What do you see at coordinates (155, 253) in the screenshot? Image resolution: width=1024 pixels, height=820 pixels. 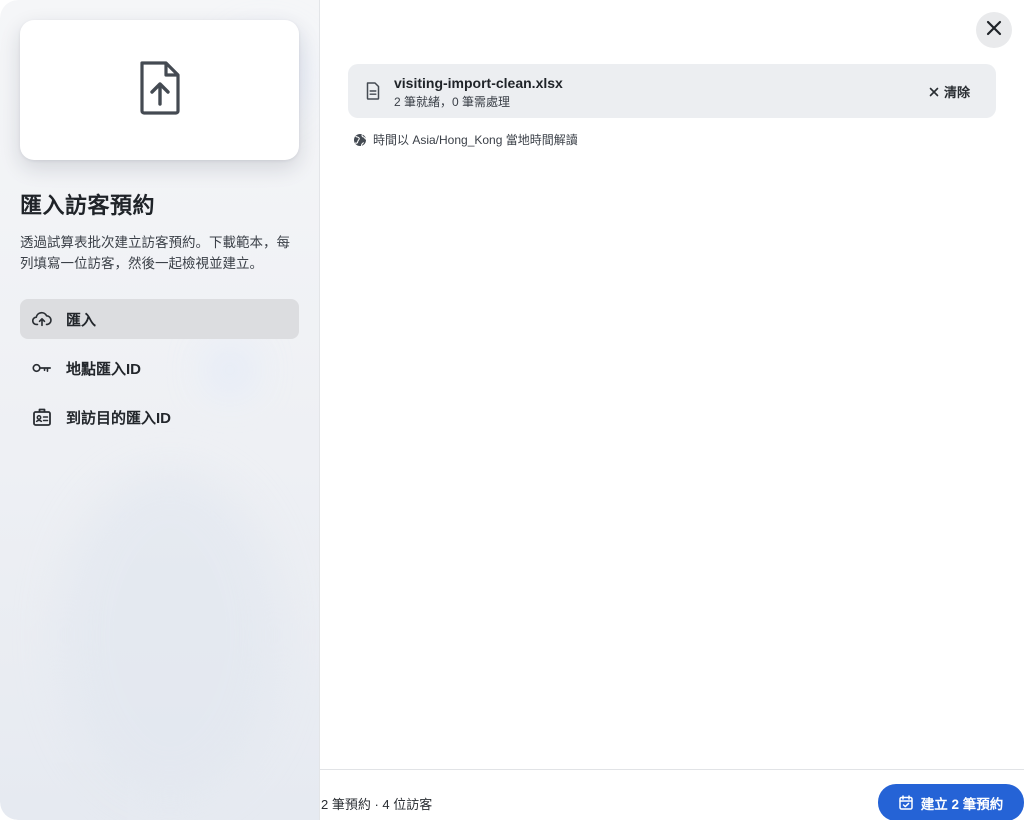 I see `dialog-description: 透過試算表批次建立訪客預約。下載範本，每列填寫一位訪客，然後一起檢視並建立。` at bounding box center [155, 253].